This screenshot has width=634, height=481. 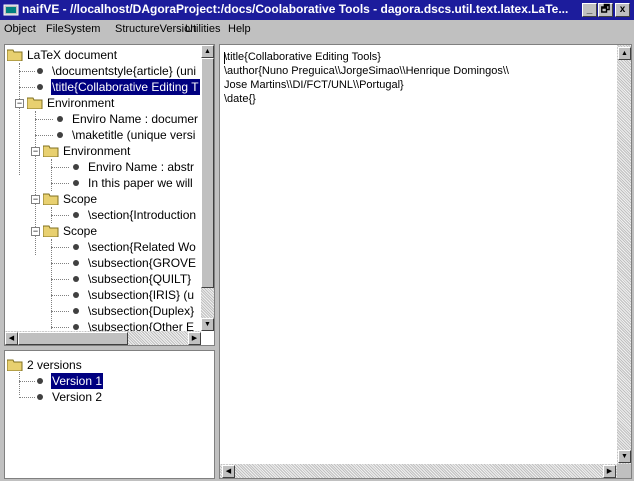 What do you see at coordinates (103, 119) in the screenshot?
I see `tree-node-enviro-name: Enviro Name : documer` at bounding box center [103, 119].